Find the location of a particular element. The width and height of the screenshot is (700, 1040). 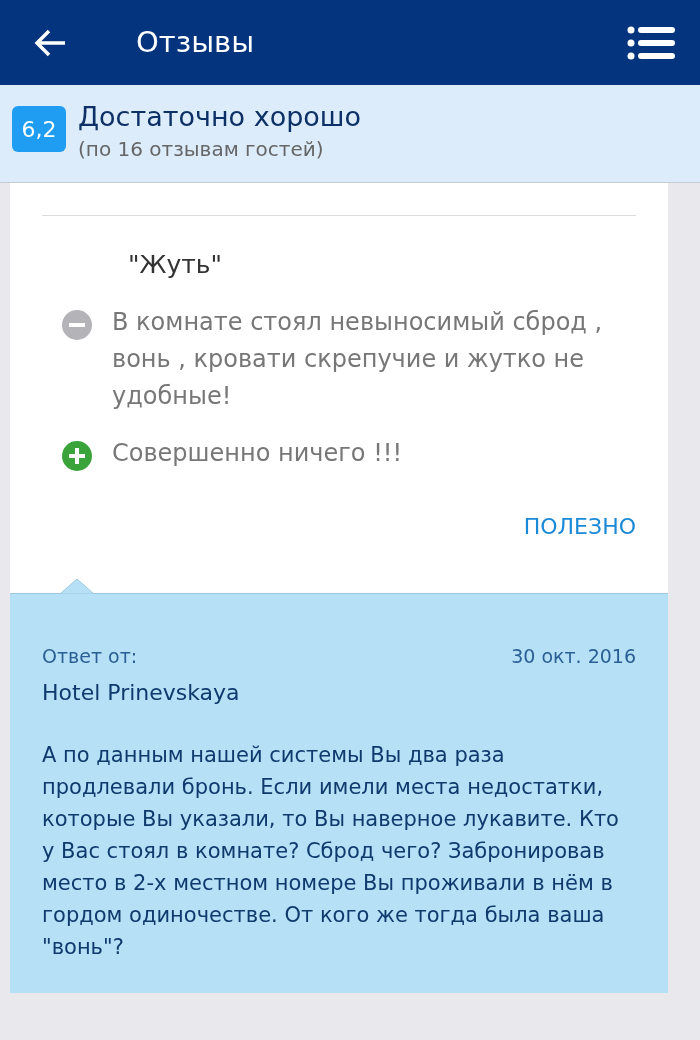

review-title: "Жуть" is located at coordinates (176, 265).